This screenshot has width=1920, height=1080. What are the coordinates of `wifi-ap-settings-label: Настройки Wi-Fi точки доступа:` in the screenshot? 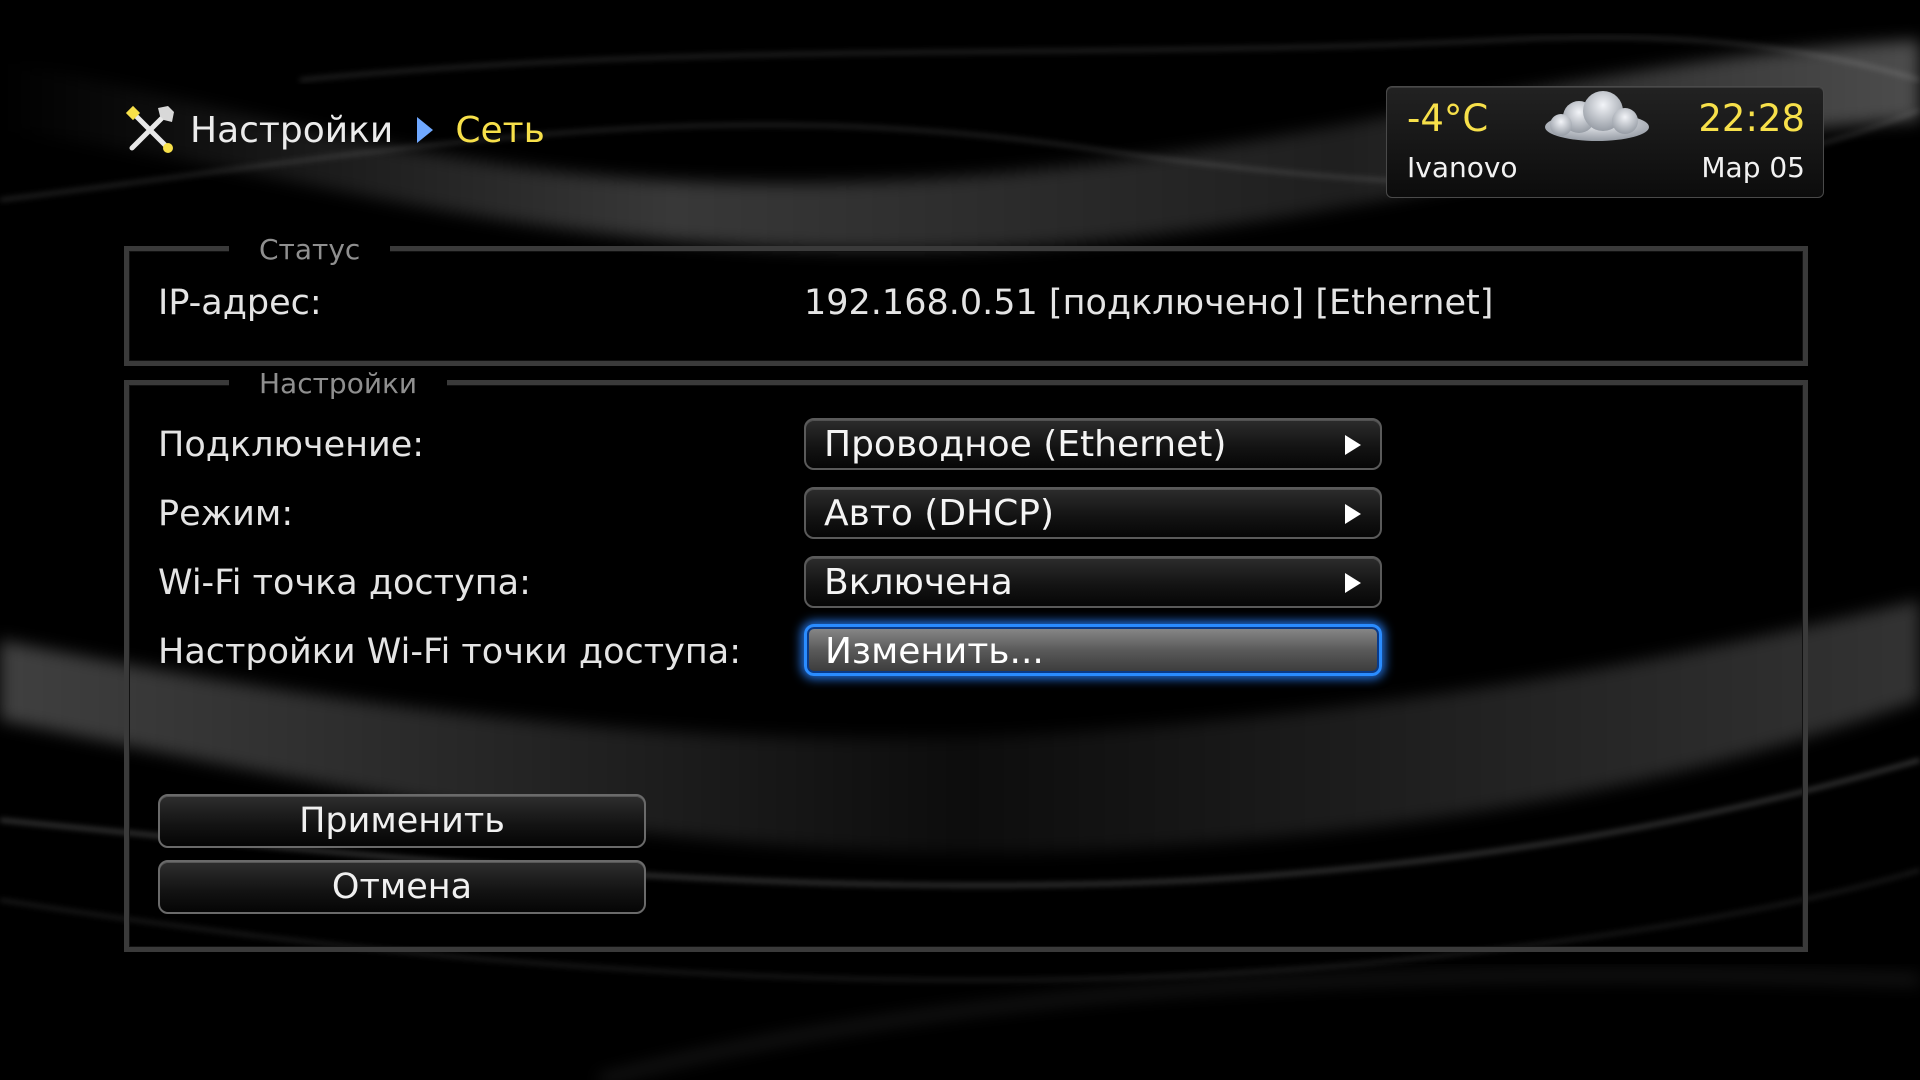 It's located at (449, 652).